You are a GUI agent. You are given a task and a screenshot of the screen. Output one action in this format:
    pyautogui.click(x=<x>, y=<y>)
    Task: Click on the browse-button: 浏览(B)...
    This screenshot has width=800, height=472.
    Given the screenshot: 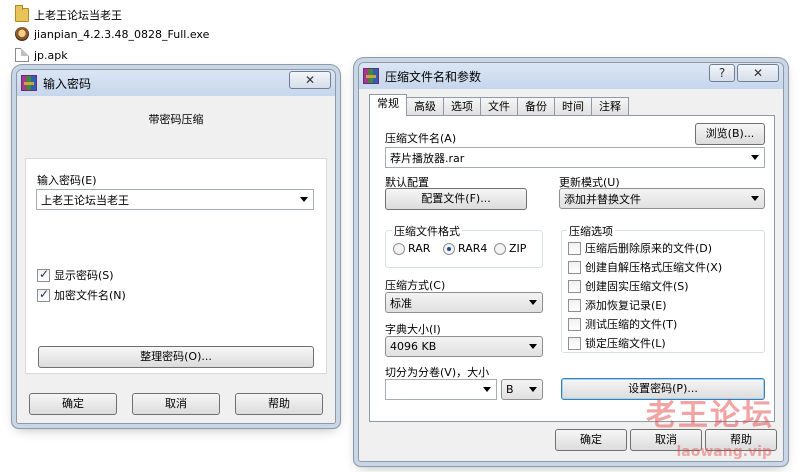 What is the action you would take?
    pyautogui.click(x=730, y=134)
    